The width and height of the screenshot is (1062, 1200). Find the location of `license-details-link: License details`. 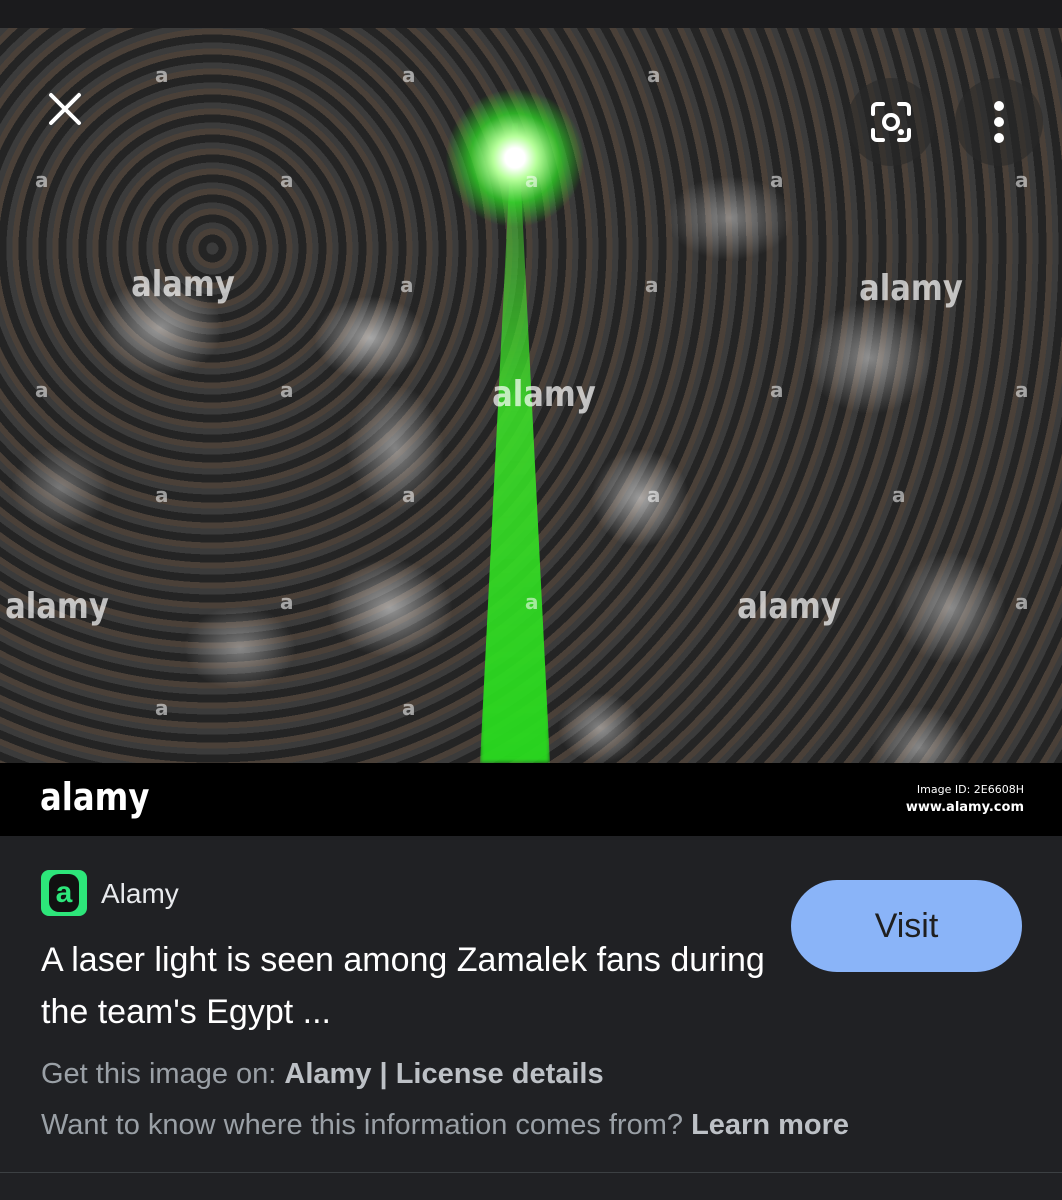

license-details-link: License details is located at coordinates (500, 1074).